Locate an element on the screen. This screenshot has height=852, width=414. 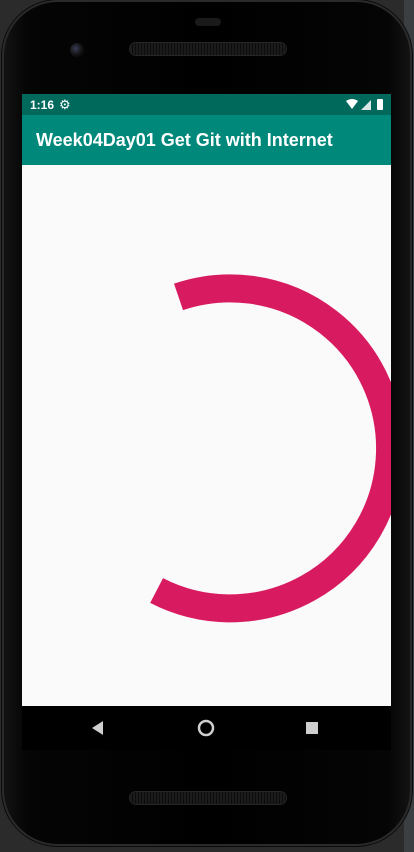
app-bar: Week04Day01 Get Git with Internet is located at coordinates (206, 140).